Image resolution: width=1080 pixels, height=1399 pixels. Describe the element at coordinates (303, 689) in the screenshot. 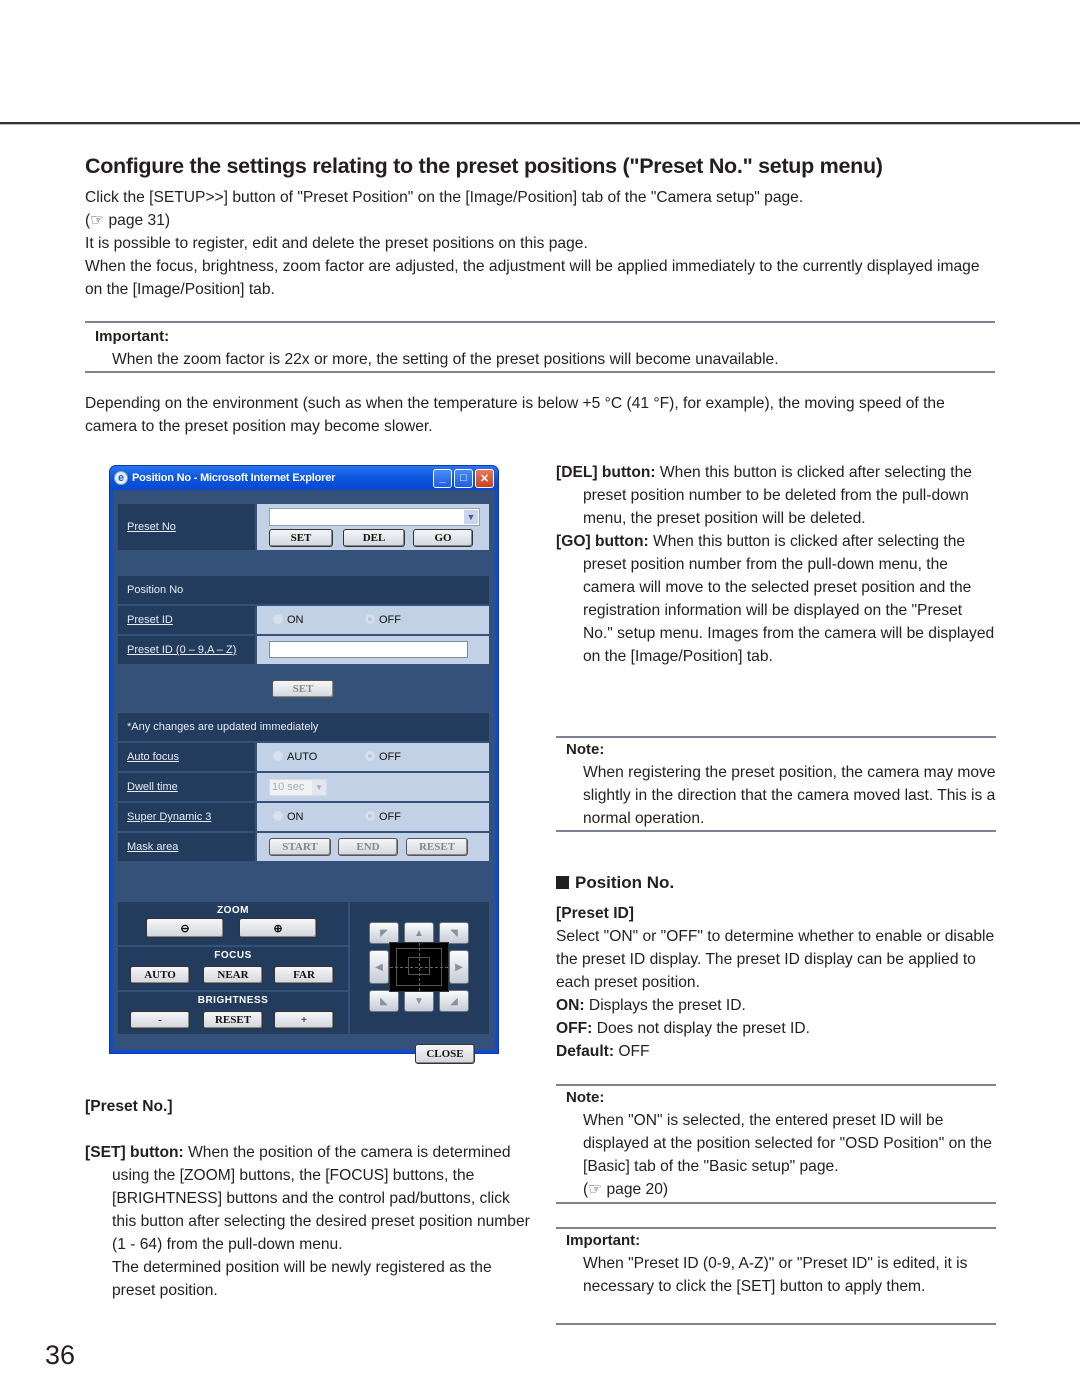

I see `preset-id-set-button: SET` at that location.